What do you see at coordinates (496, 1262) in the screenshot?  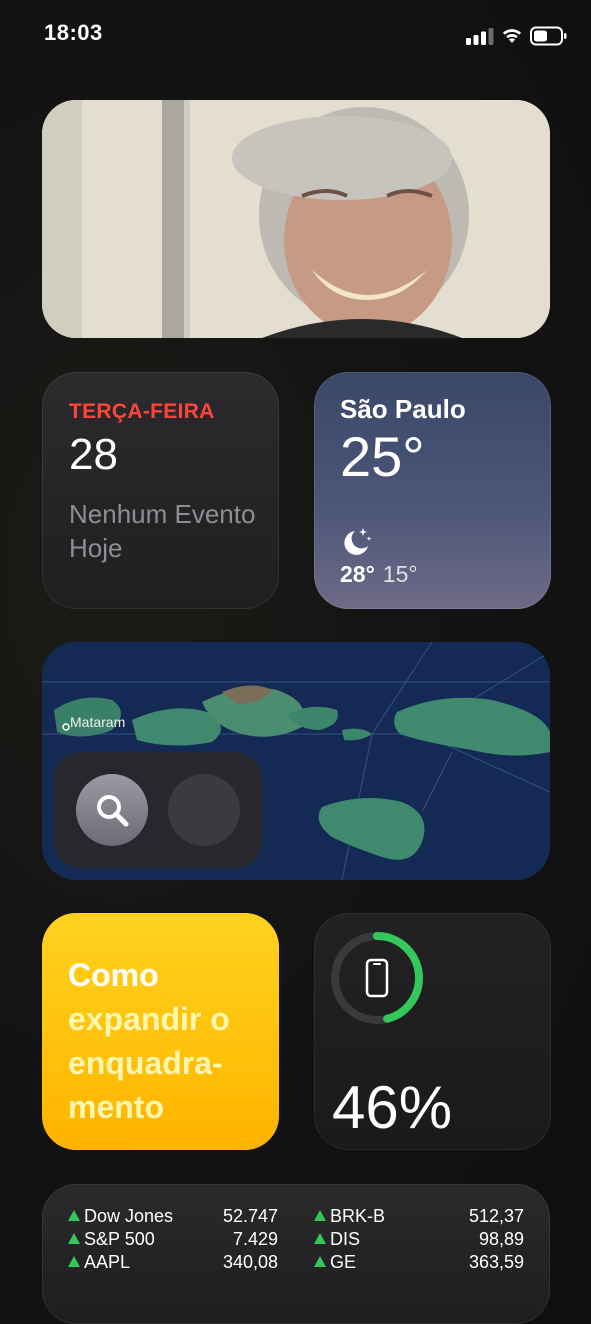 I see `stock-value: 363,59` at bounding box center [496, 1262].